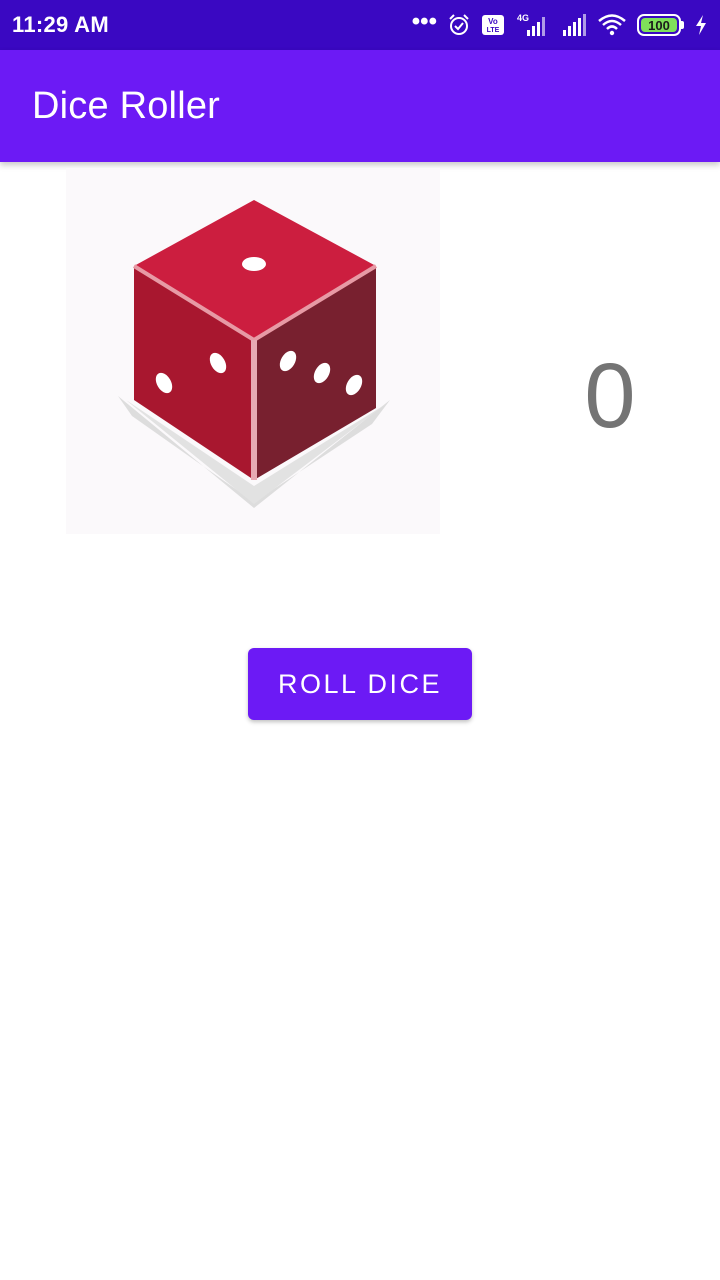  I want to click on svg-text: LTE, so click(493, 30).